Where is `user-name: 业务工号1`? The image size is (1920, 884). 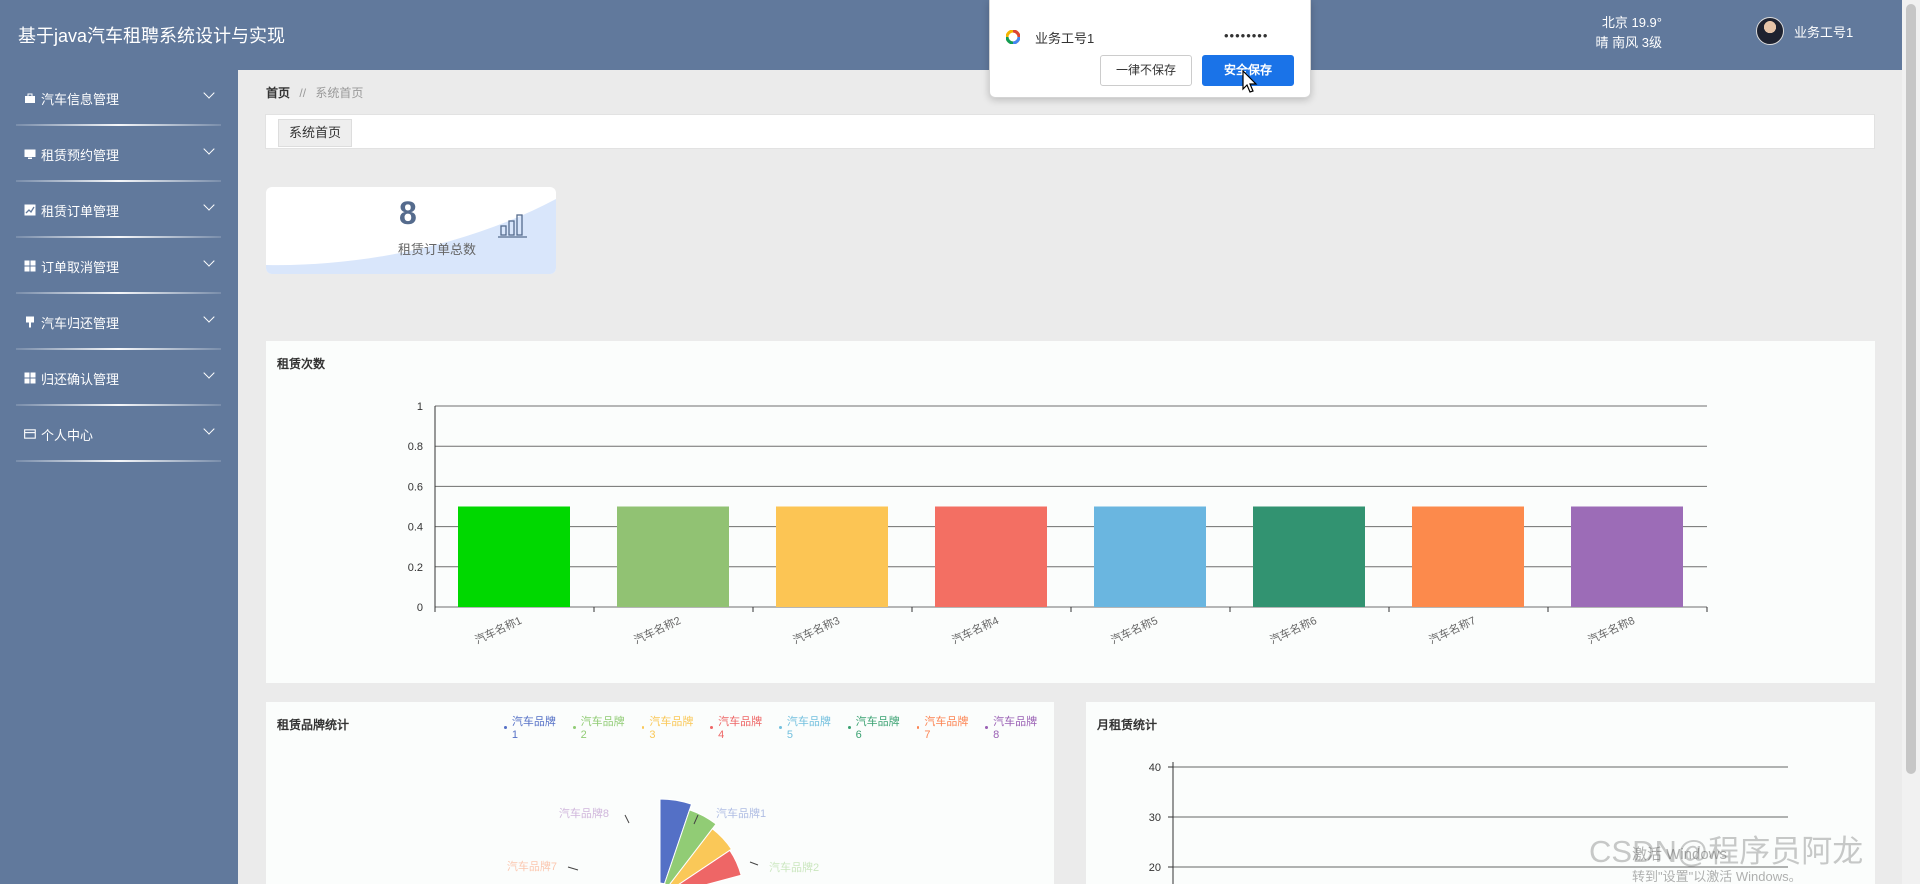 user-name: 业务工号1 is located at coordinates (1823, 31).